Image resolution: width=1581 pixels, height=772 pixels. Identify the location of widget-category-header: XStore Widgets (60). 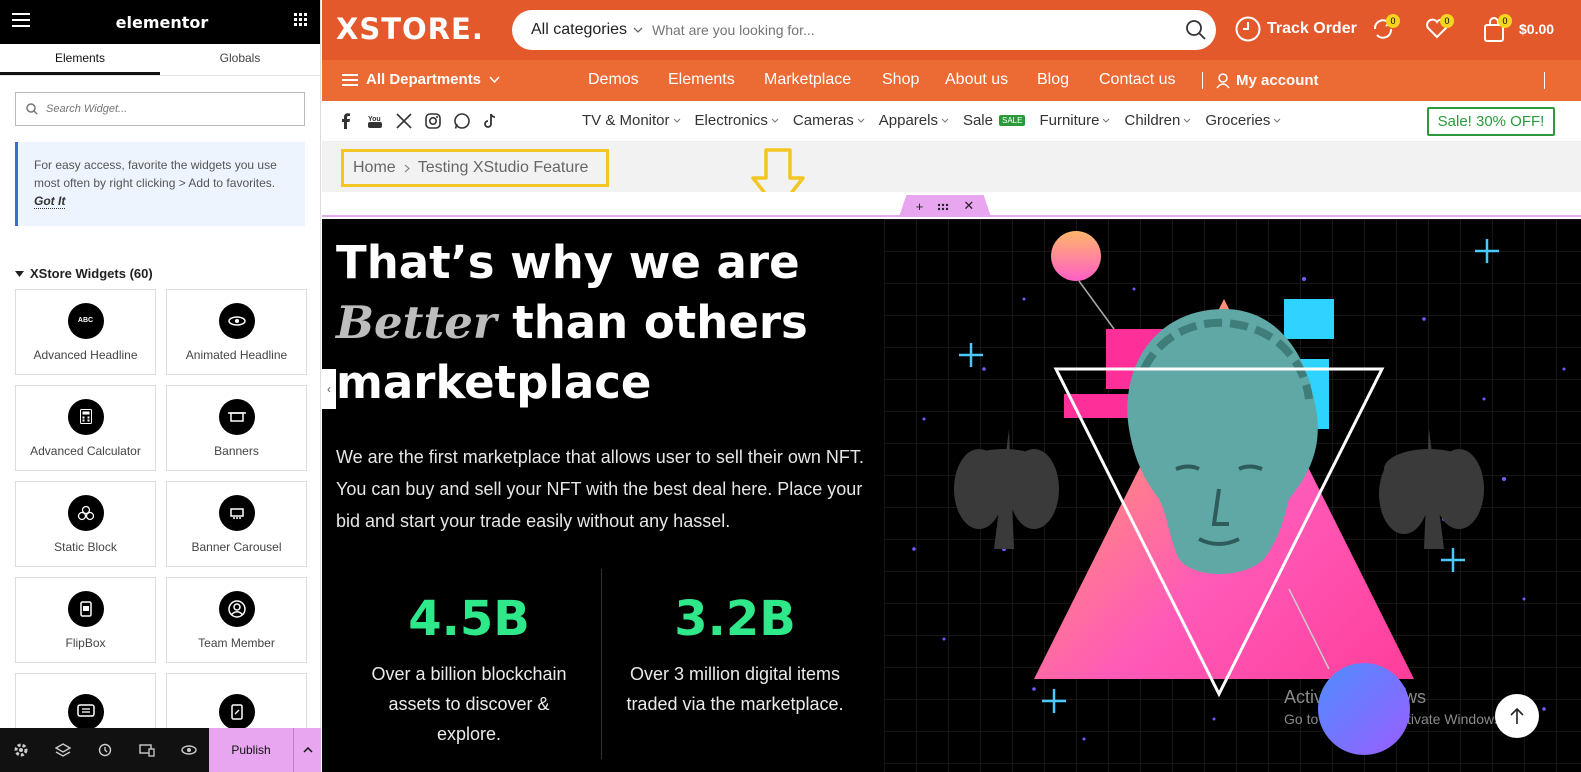
(167, 273).